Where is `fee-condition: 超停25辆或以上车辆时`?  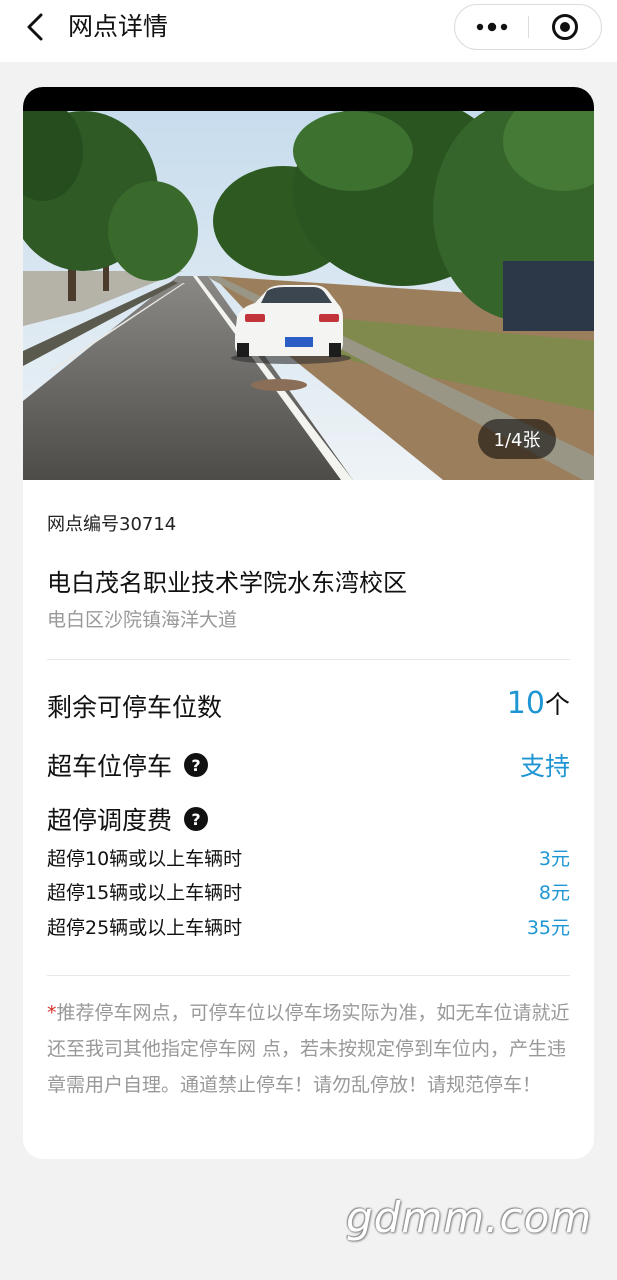
fee-condition: 超停25辆或以上车辆时 is located at coordinates (145, 928).